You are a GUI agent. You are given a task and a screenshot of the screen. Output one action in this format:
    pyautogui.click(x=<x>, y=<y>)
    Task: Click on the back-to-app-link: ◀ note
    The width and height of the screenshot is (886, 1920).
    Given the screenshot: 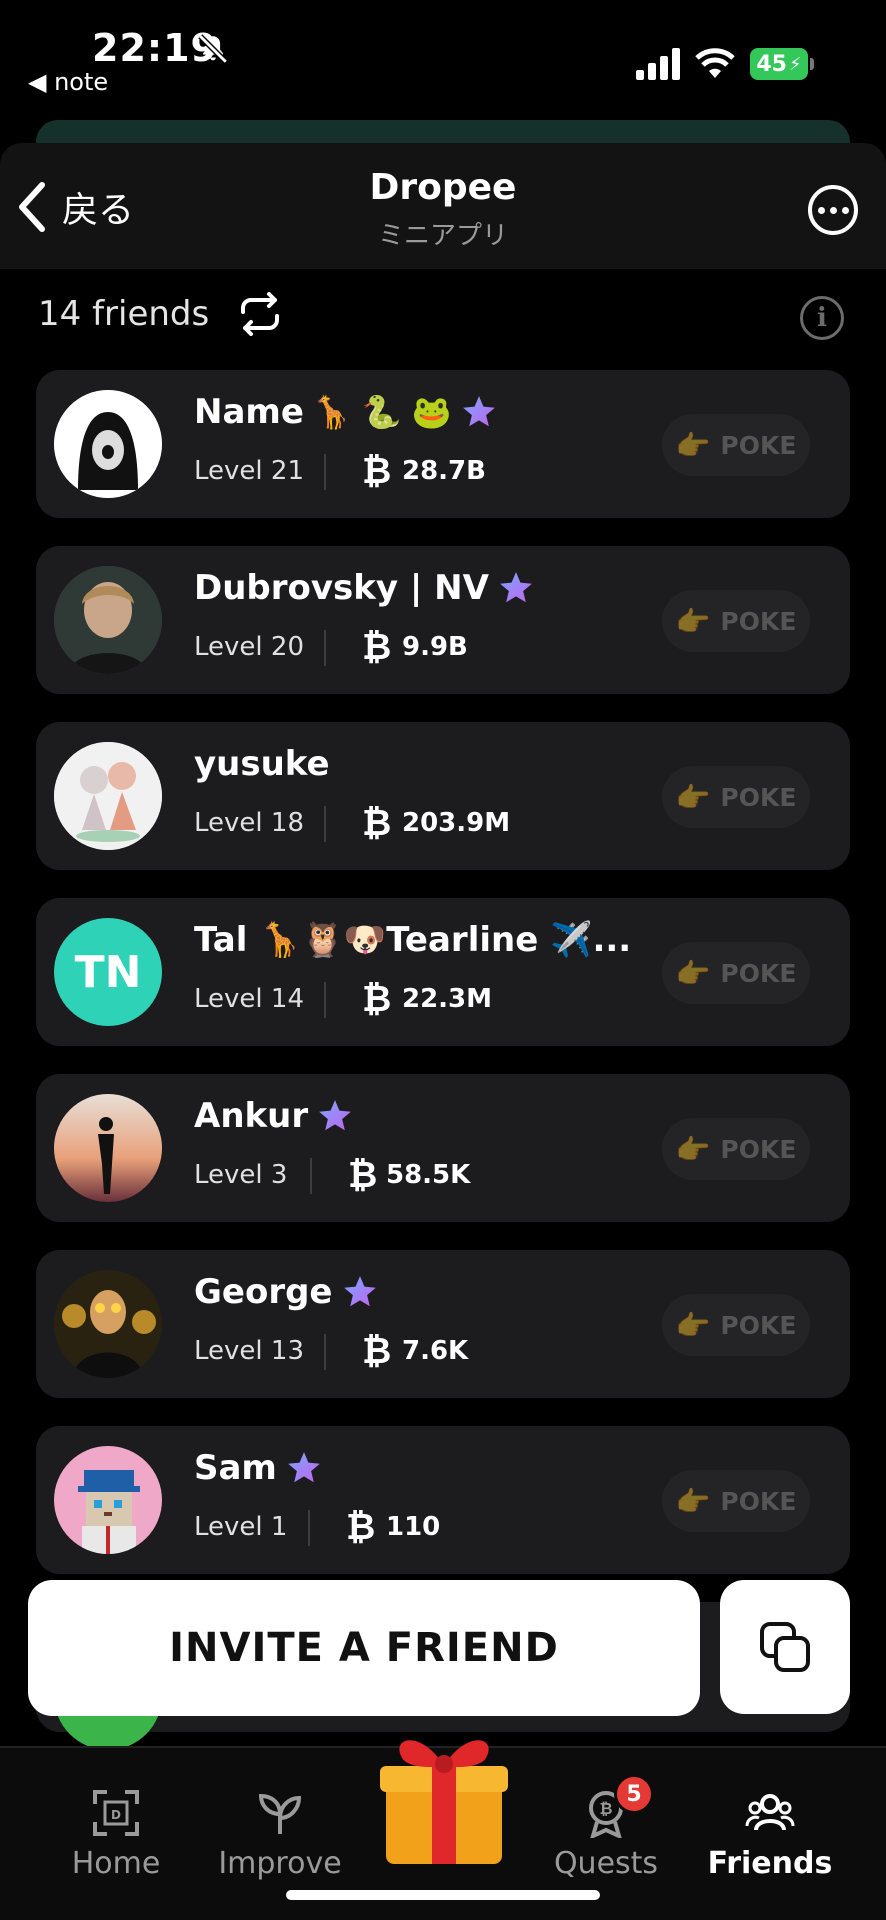 What is the action you would take?
    pyautogui.click(x=68, y=82)
    